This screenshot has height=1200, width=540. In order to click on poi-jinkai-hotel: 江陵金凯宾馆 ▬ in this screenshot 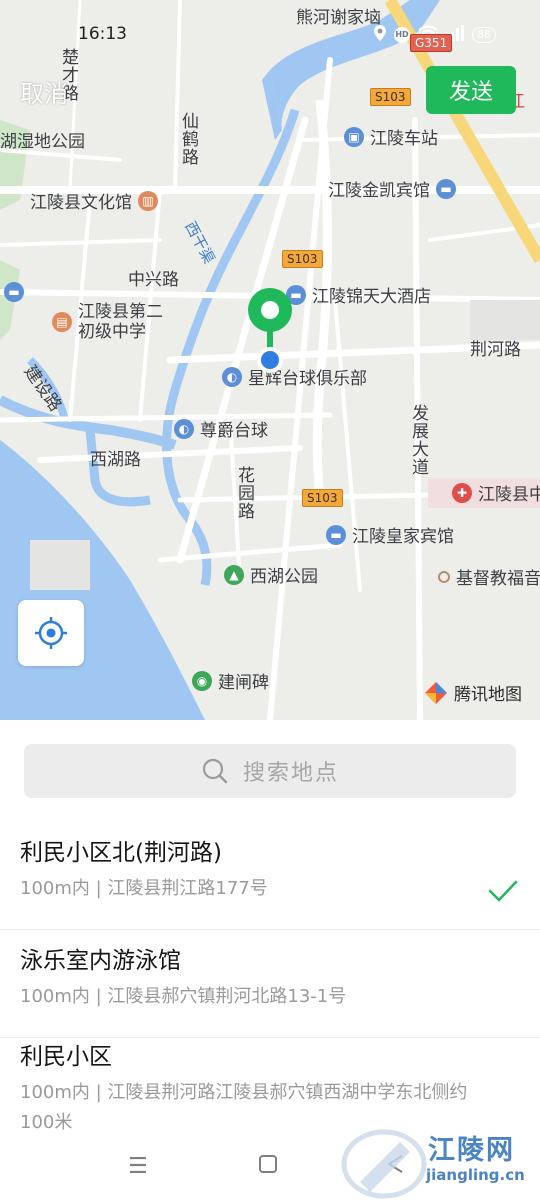, I will do `click(392, 188)`.